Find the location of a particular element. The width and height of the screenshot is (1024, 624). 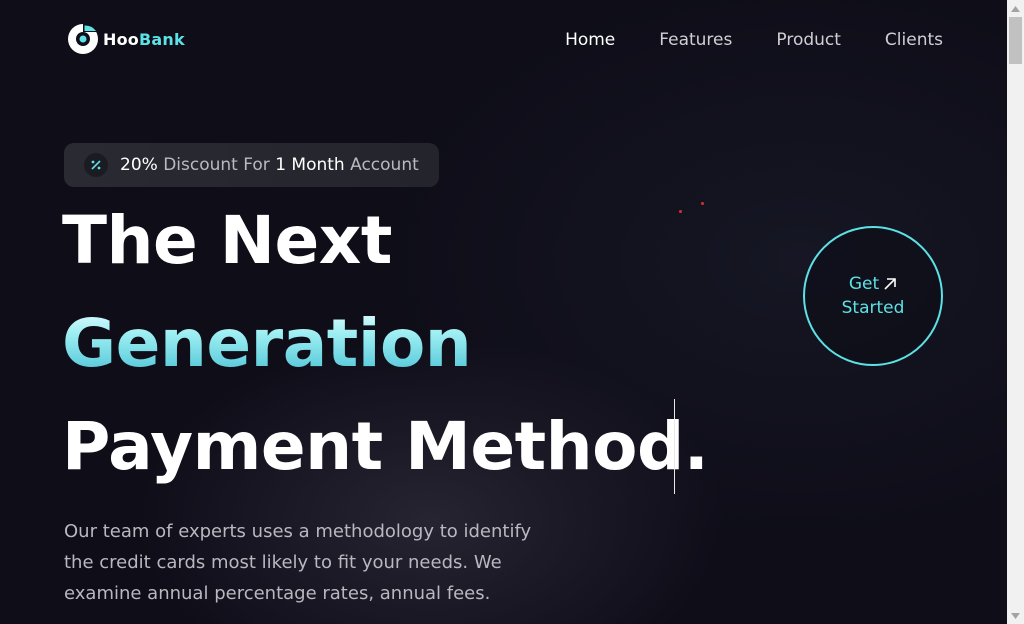

percent-icon is located at coordinates (96, 165).